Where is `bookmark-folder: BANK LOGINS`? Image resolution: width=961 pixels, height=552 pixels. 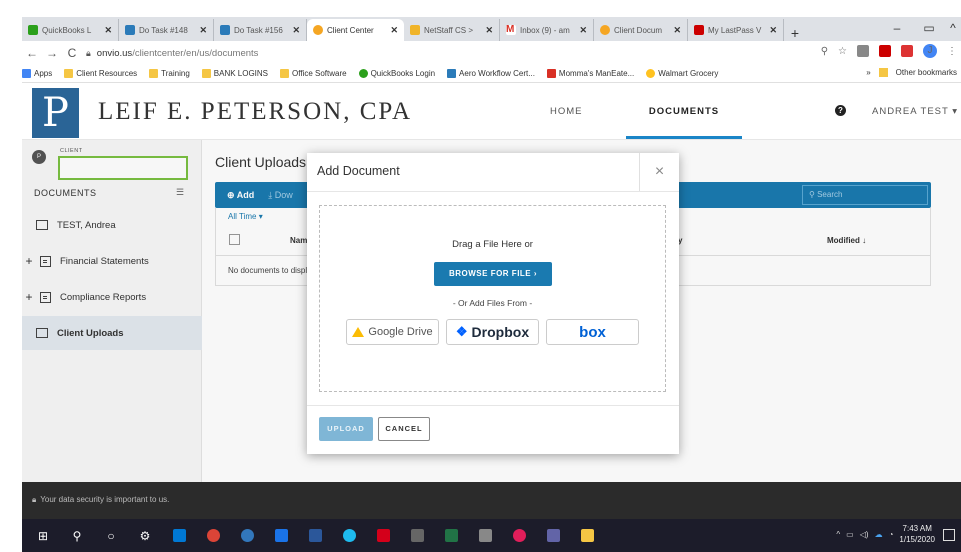
bookmark-folder: BANK LOGINS is located at coordinates (234, 73).